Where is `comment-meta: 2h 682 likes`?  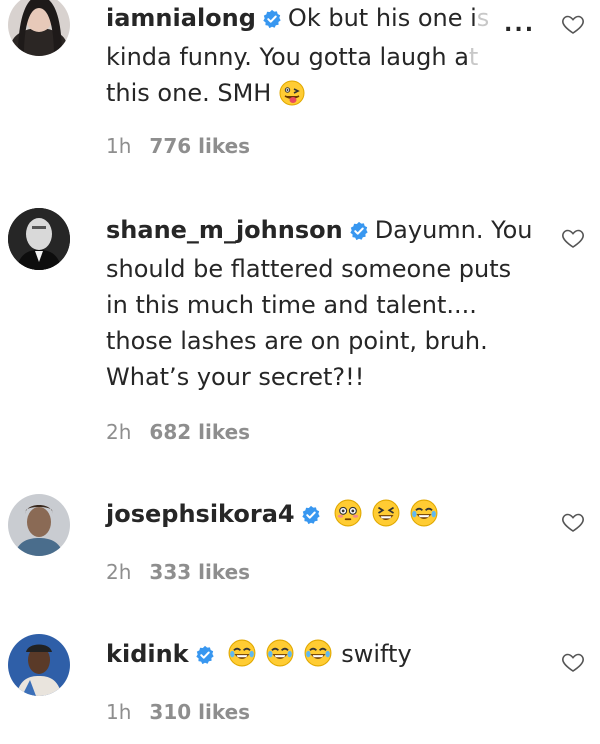
comment-meta: 2h 682 likes is located at coordinates (187, 432).